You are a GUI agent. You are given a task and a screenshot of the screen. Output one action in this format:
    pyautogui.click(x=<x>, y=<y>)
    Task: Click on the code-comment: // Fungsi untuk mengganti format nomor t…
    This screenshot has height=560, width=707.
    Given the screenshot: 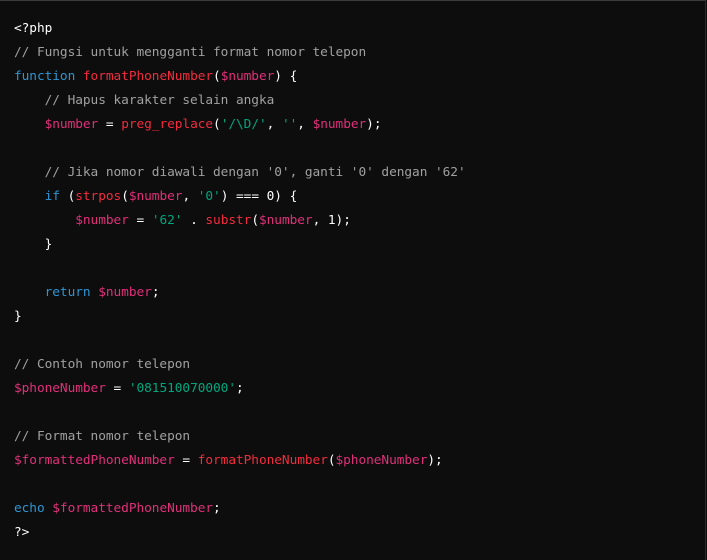 What is the action you would take?
    pyautogui.click(x=190, y=52)
    